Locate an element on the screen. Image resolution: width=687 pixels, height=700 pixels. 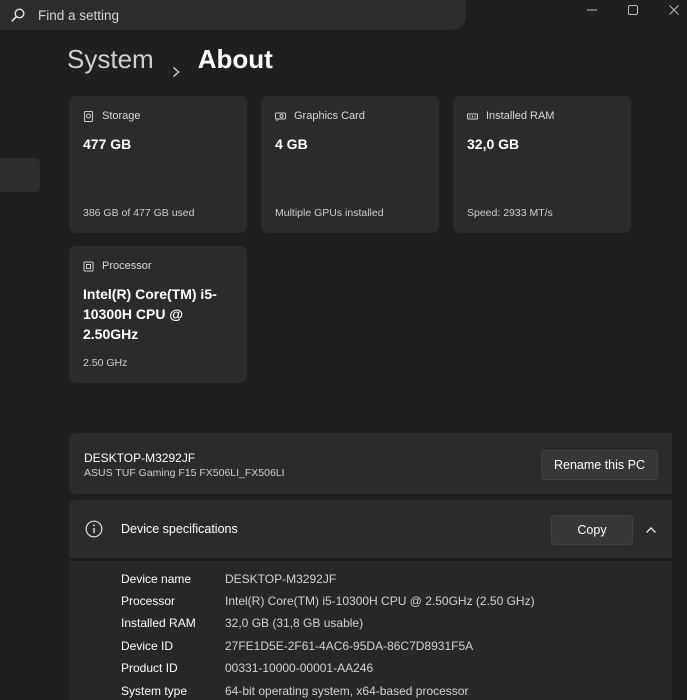
processor-icon is located at coordinates (88, 266).